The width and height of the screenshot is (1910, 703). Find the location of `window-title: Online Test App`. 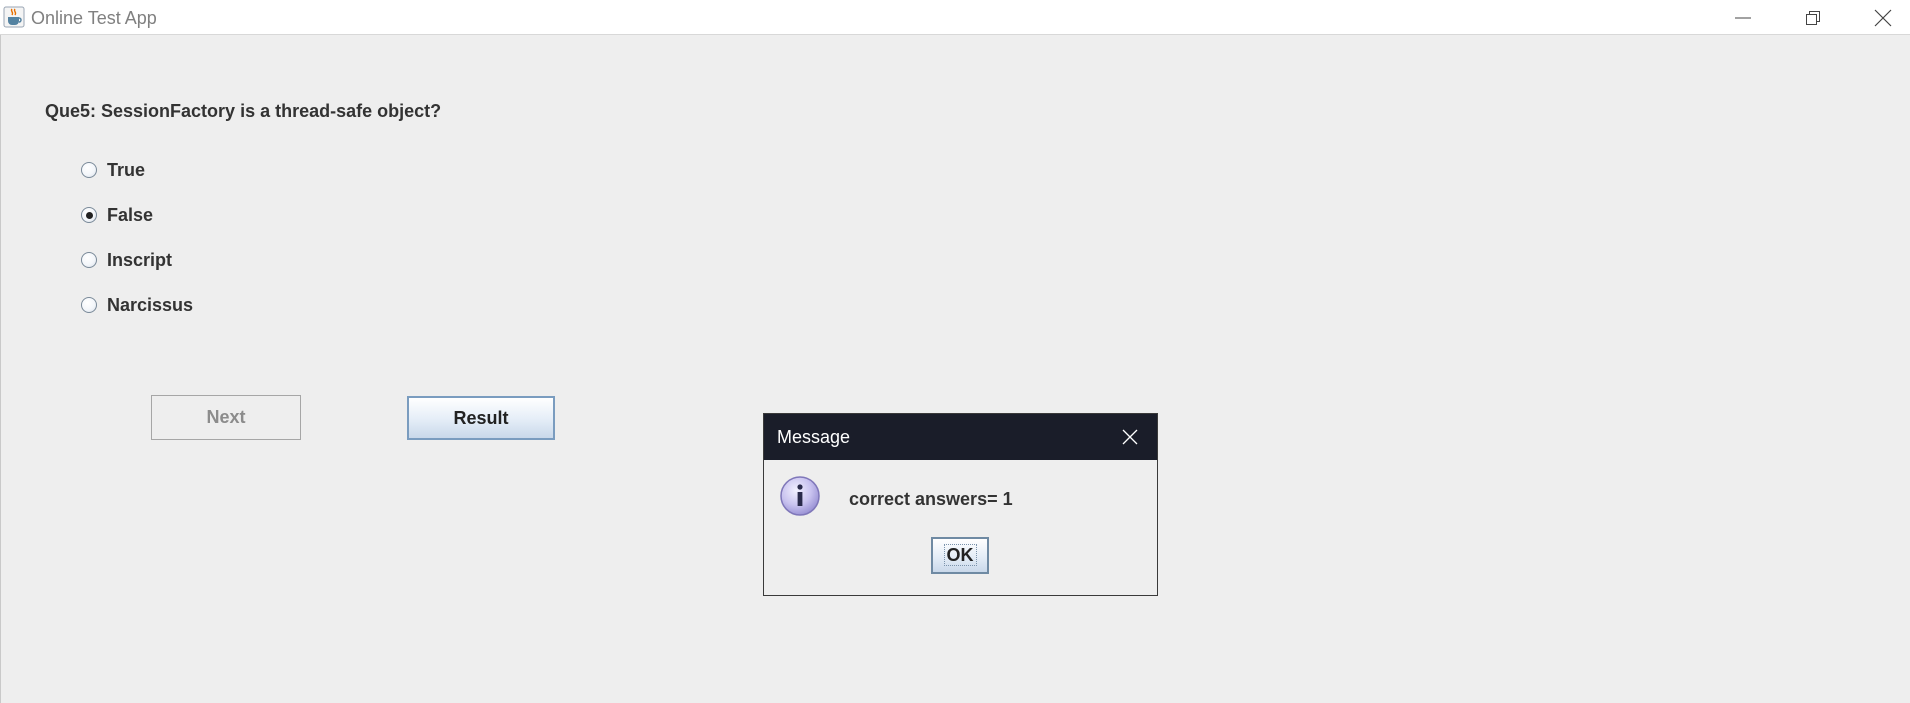

window-title: Online Test App is located at coordinates (94, 18).